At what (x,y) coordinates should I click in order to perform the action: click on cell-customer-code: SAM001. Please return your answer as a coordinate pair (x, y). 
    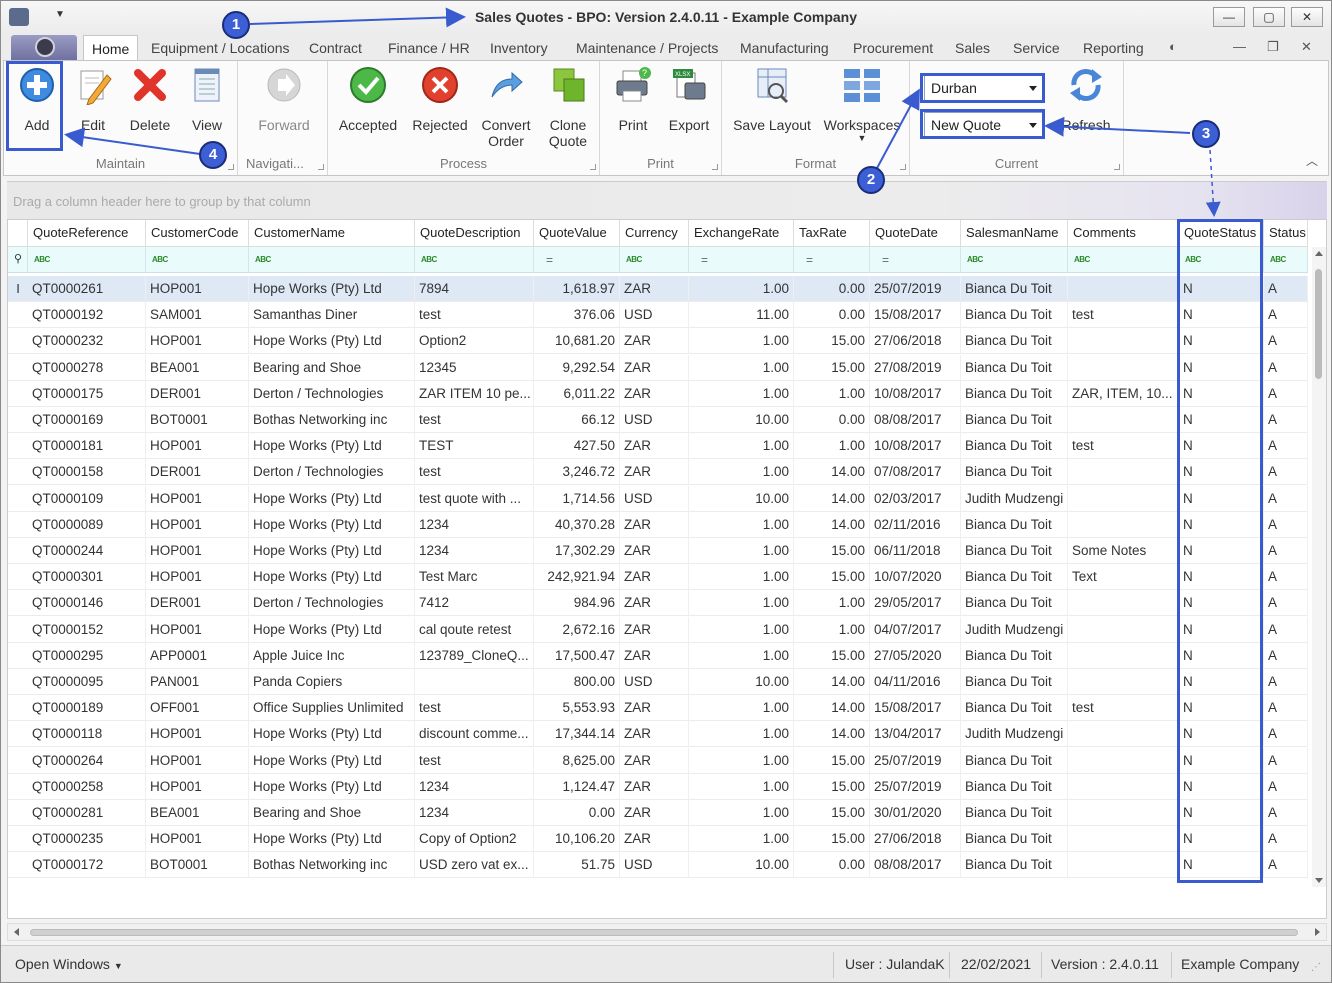
    Looking at the image, I should click on (197, 315).